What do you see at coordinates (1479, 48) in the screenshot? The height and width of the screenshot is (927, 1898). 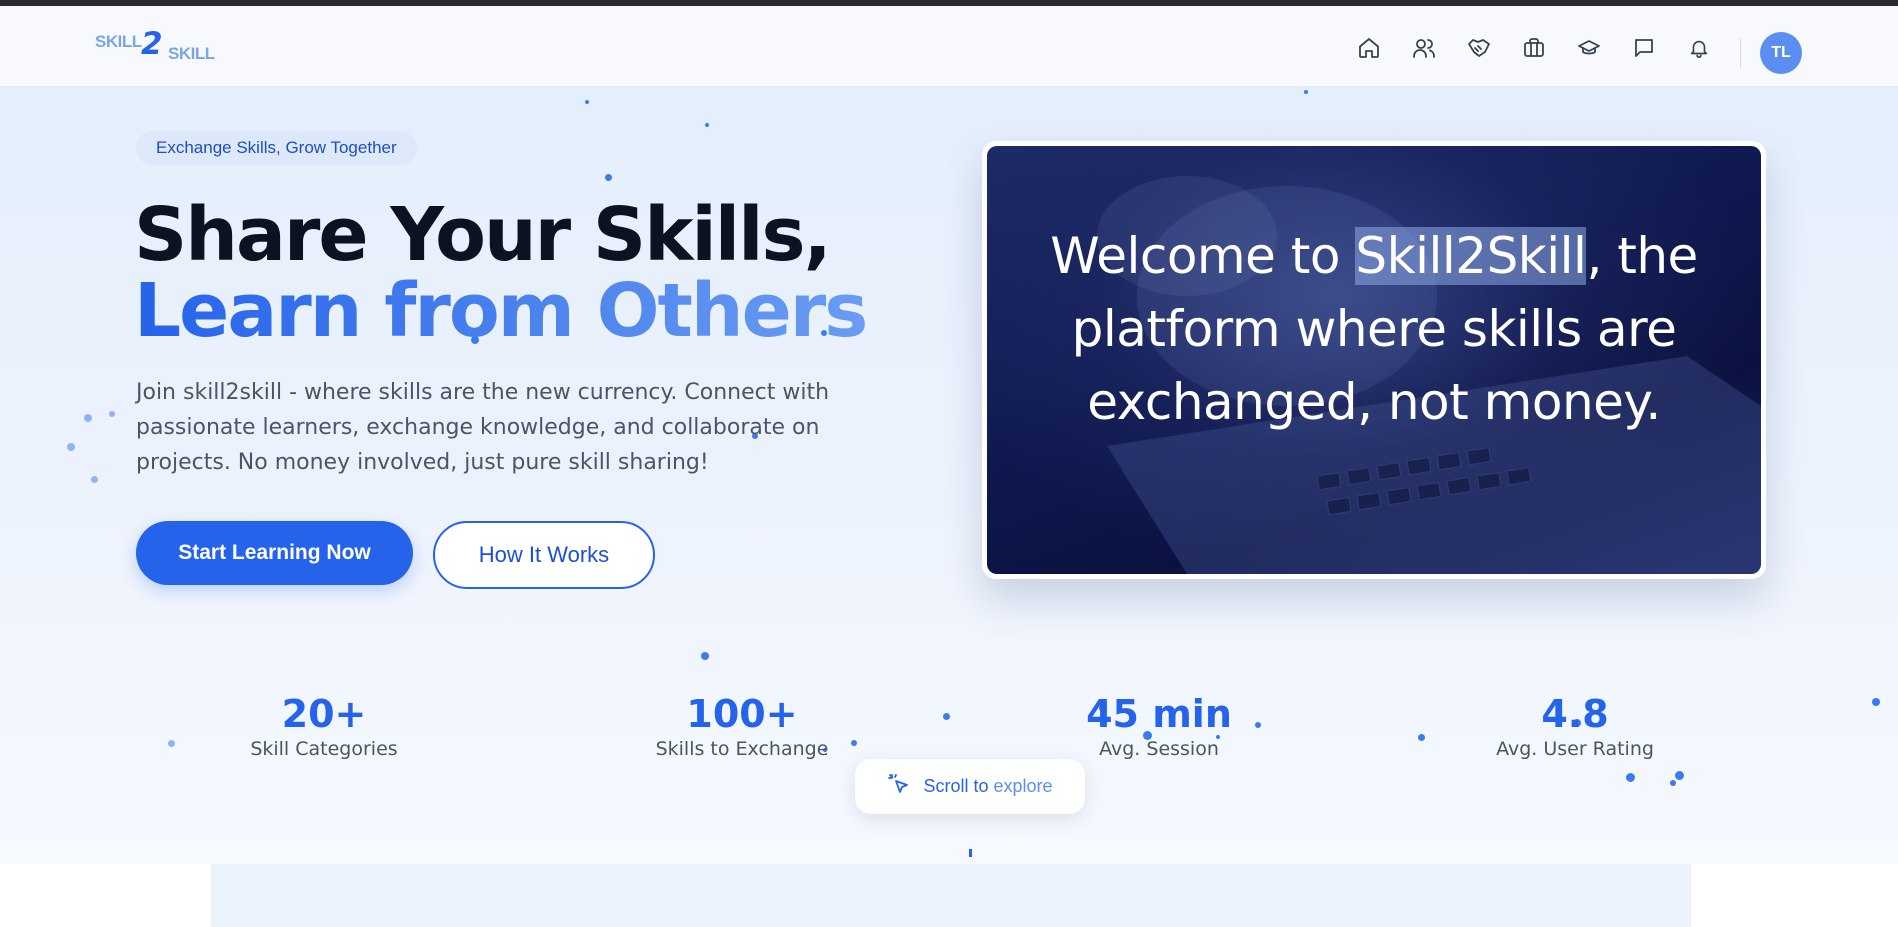 I see `handshake-icon` at bounding box center [1479, 48].